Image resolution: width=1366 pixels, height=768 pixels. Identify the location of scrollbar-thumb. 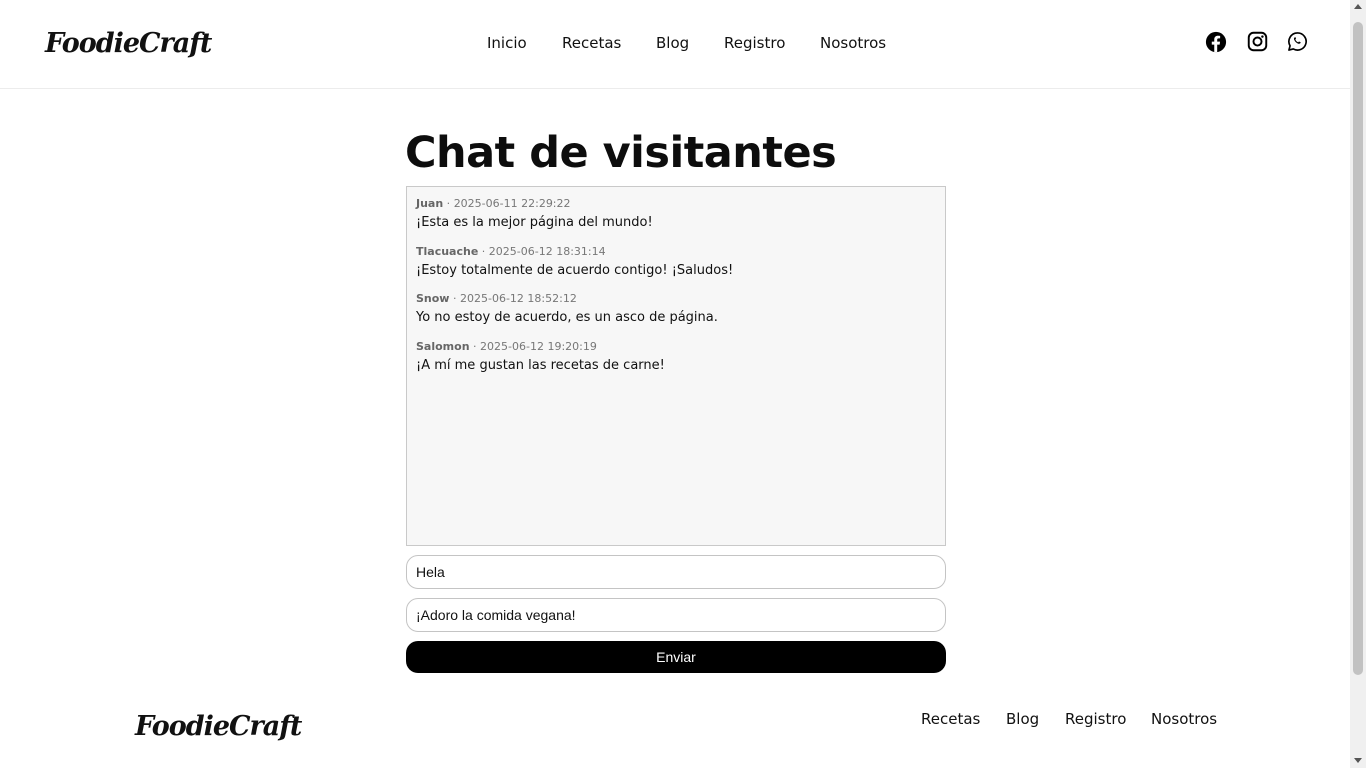
(1358, 348).